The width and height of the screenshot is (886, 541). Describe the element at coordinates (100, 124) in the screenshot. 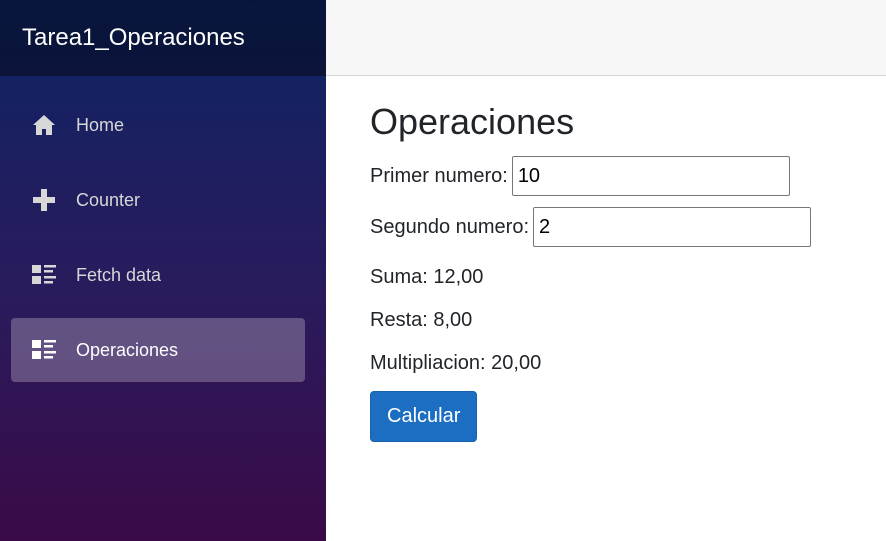

I see `nav-item-label: Home` at that location.